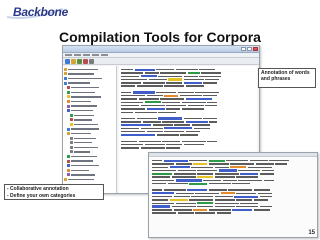  Describe the element at coordinates (90, 129) in the screenshot. I see `annotation-category-tree` at that location.